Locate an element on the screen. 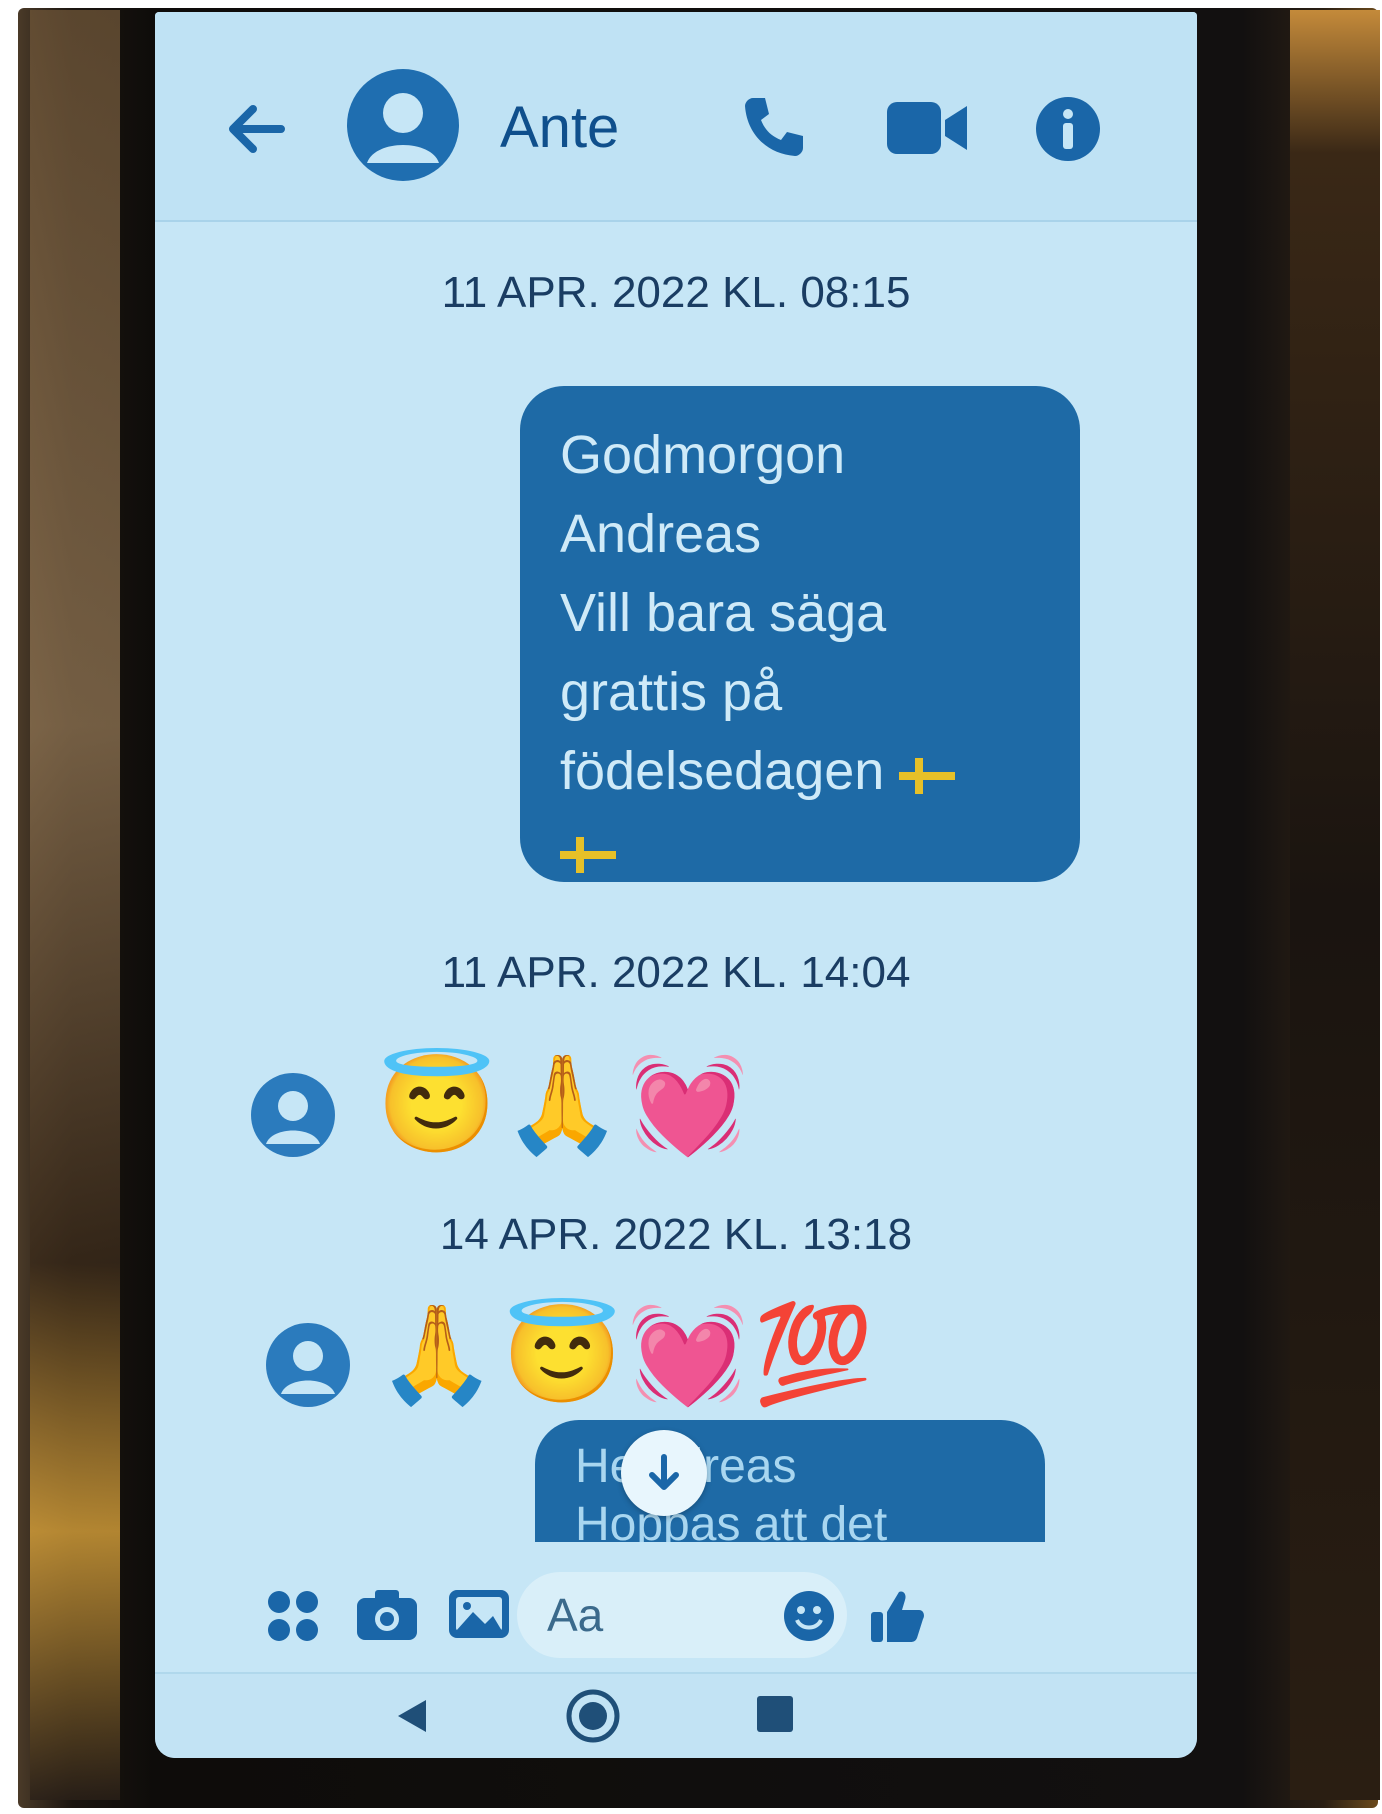 The height and width of the screenshot is (1814, 1382). left-edge-background is located at coordinates (75, 905).